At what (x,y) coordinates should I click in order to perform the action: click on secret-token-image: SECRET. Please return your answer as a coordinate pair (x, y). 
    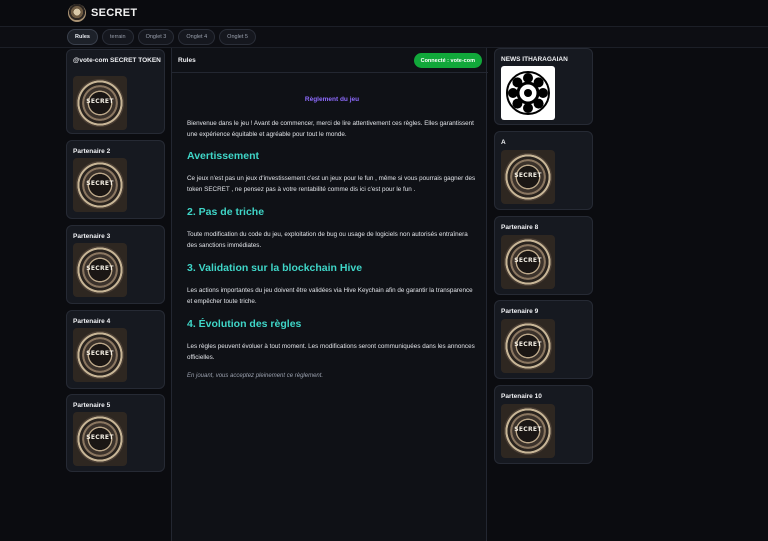
    Looking at the image, I should click on (100, 103).